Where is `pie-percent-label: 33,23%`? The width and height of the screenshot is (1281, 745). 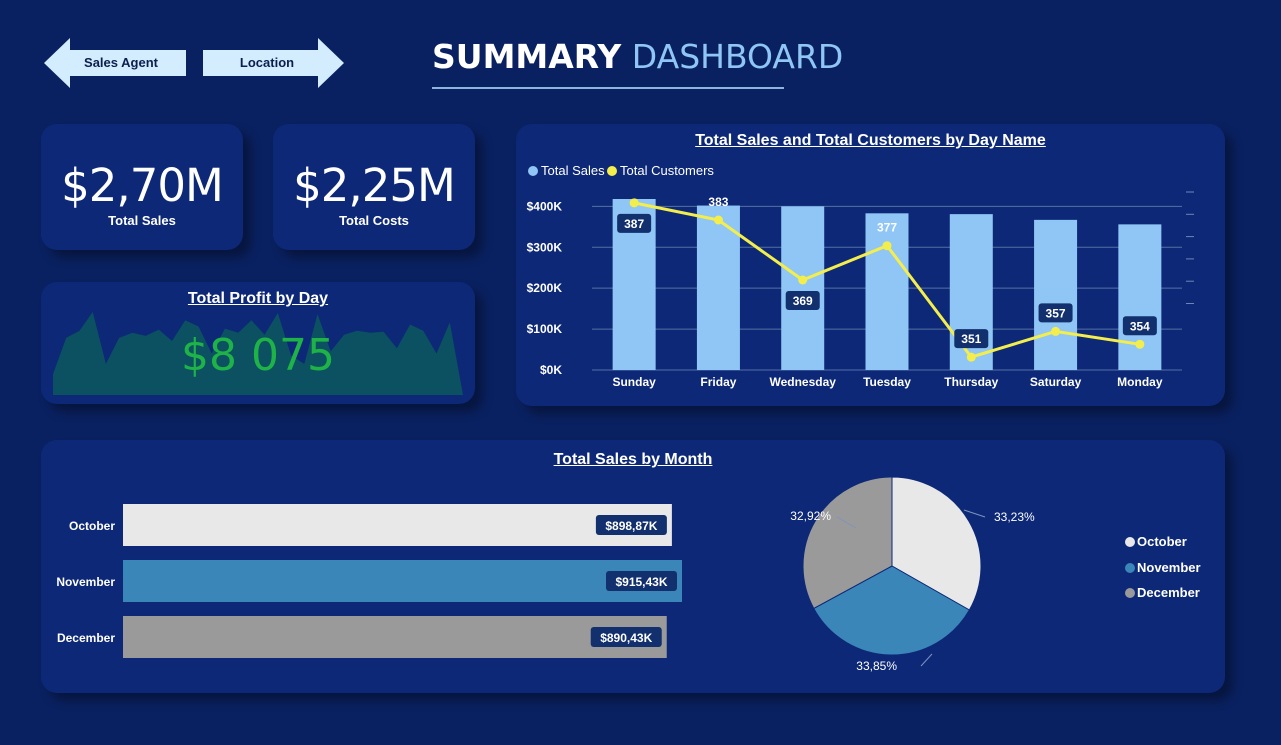 pie-percent-label: 33,23% is located at coordinates (1014, 517).